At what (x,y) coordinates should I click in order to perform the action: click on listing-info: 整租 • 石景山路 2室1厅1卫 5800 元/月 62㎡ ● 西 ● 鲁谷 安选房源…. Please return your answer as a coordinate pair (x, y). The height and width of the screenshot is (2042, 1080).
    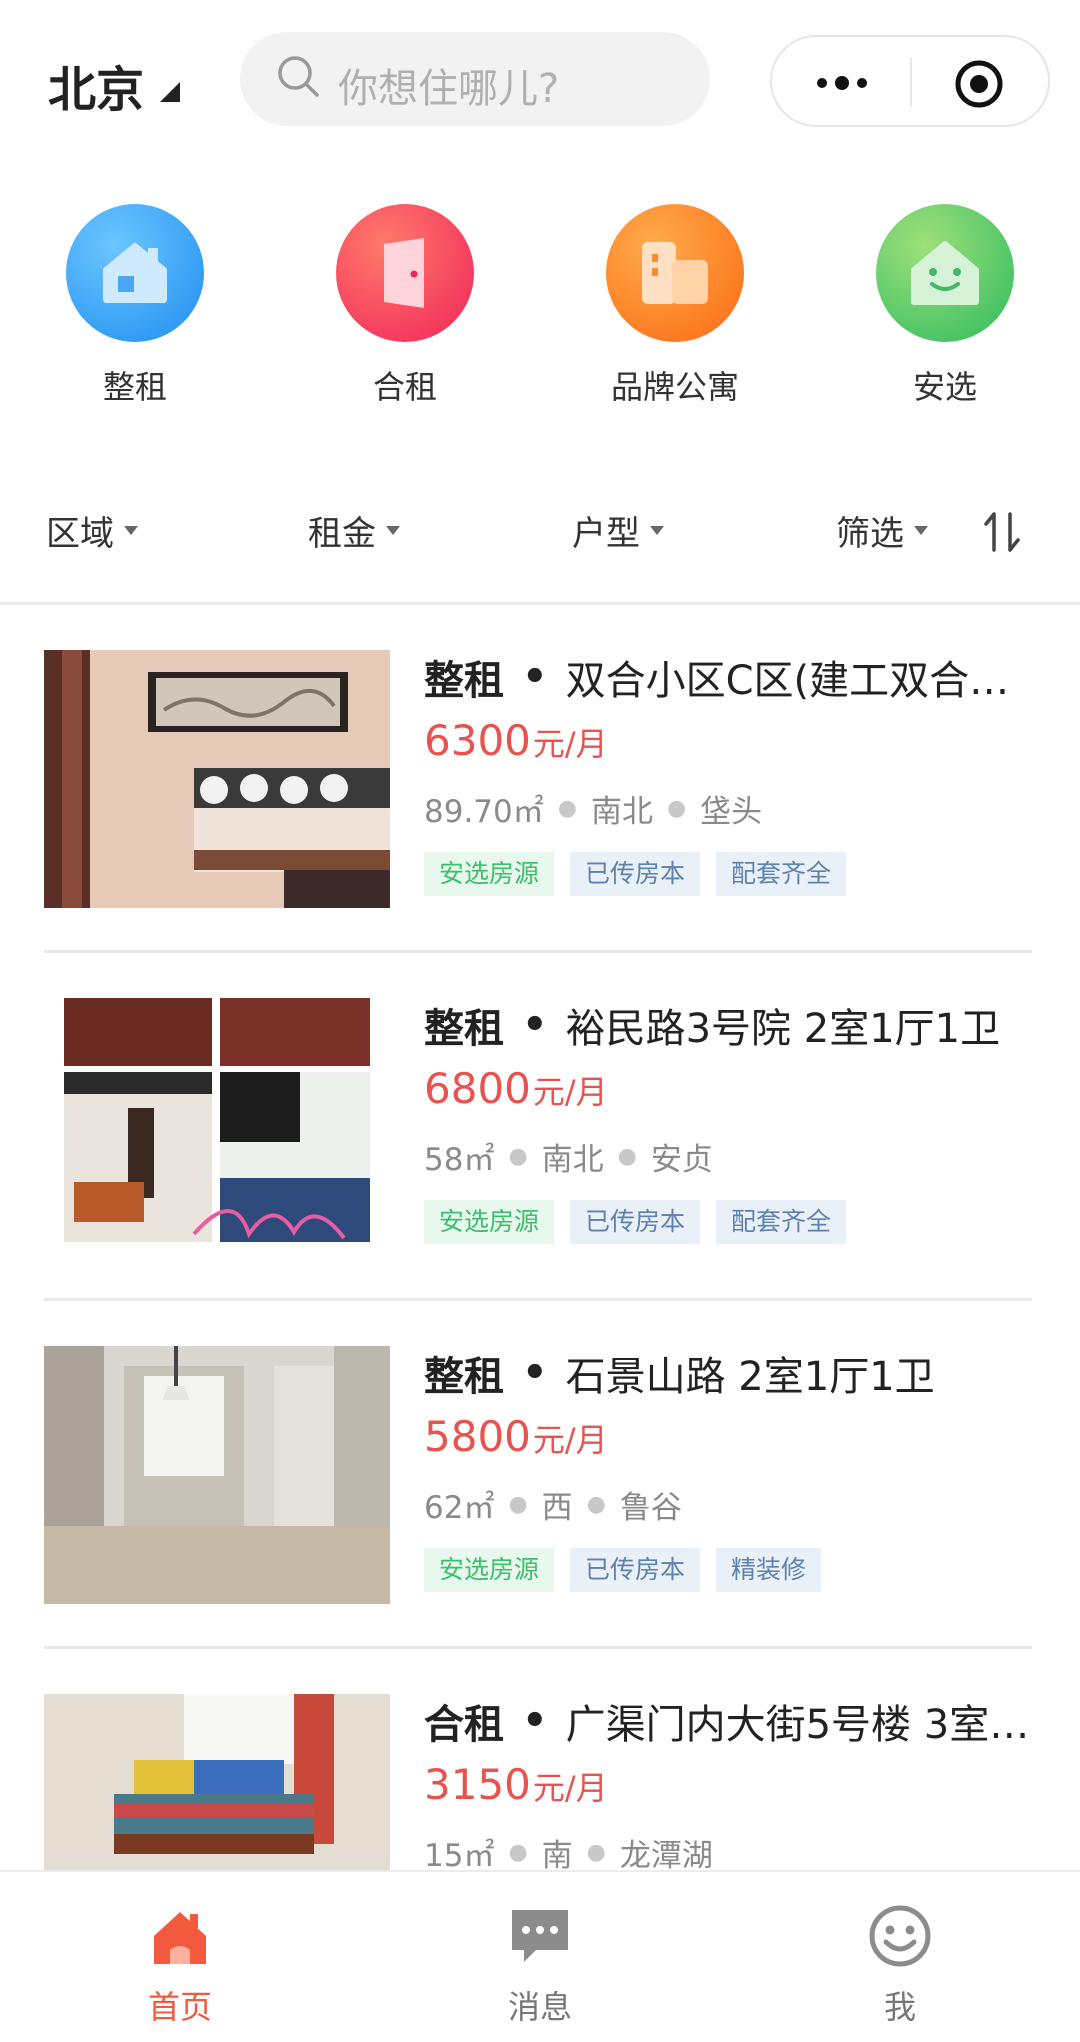
    Looking at the image, I should click on (729, 1469).